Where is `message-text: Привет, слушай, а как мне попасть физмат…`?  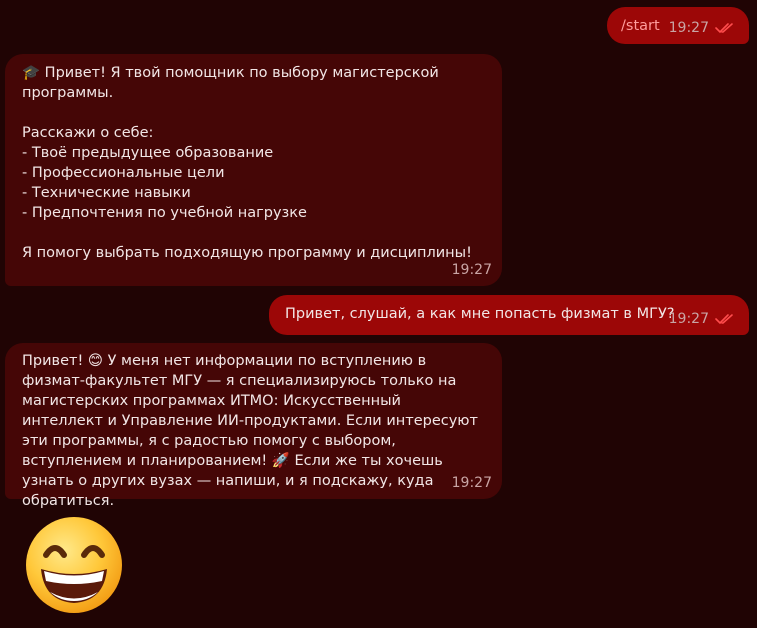
message-text: Привет, слушай, а как мне попасть физмат… is located at coordinates (480, 314).